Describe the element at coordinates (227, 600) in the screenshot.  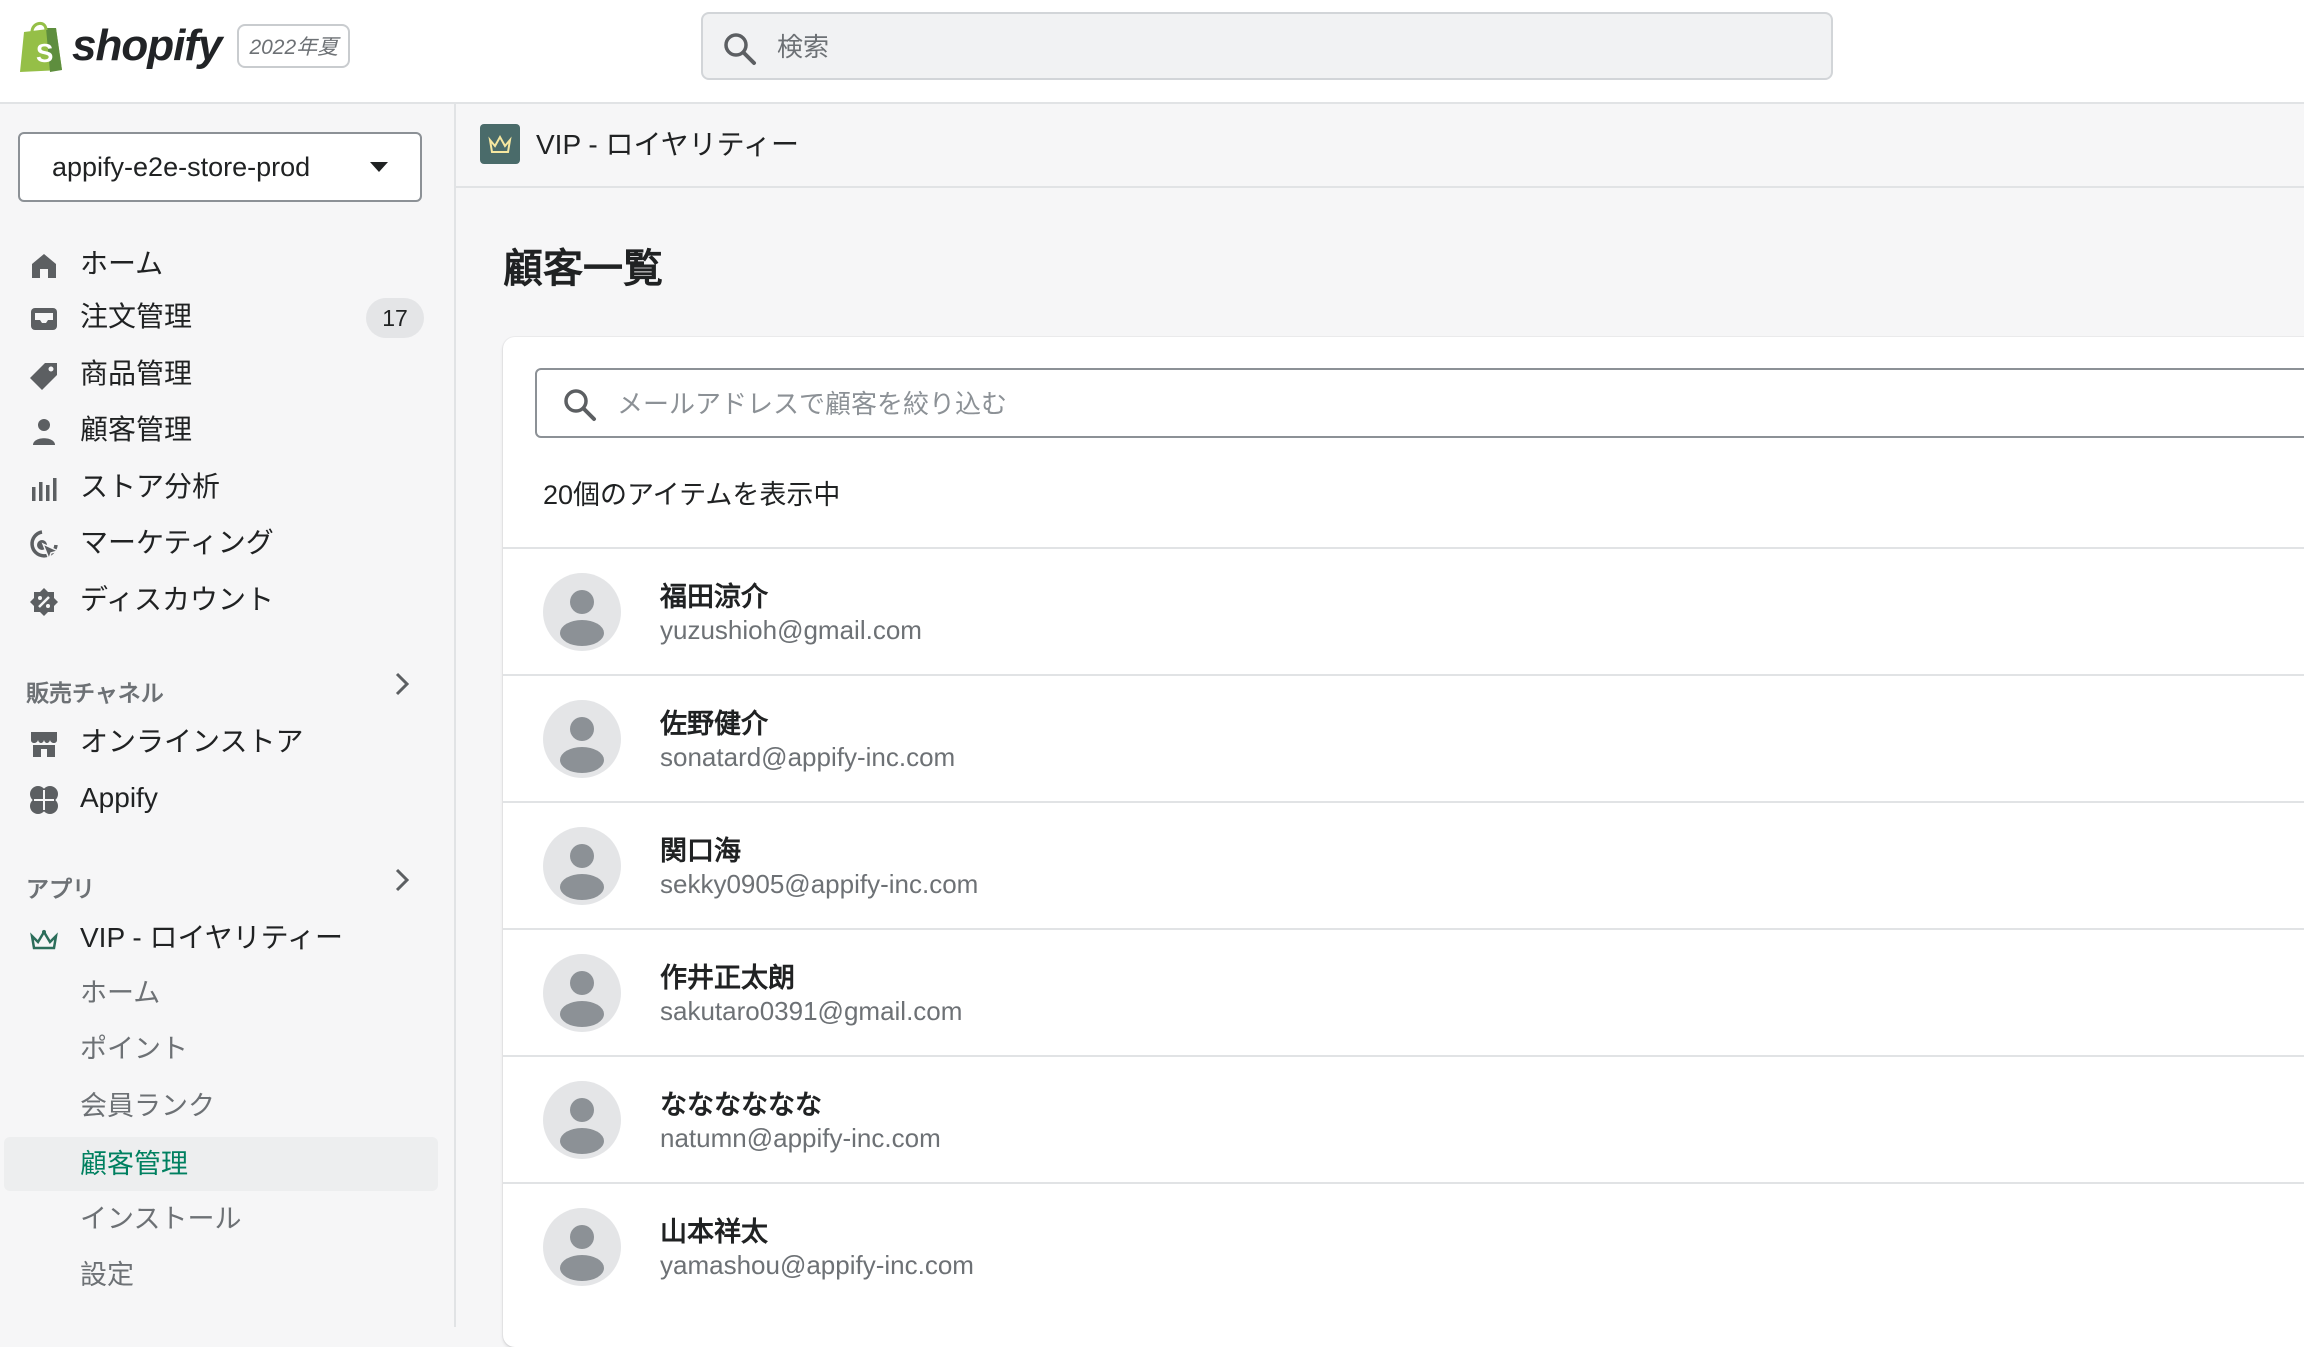
I see `nav-item-discounts: ディスカウント` at that location.